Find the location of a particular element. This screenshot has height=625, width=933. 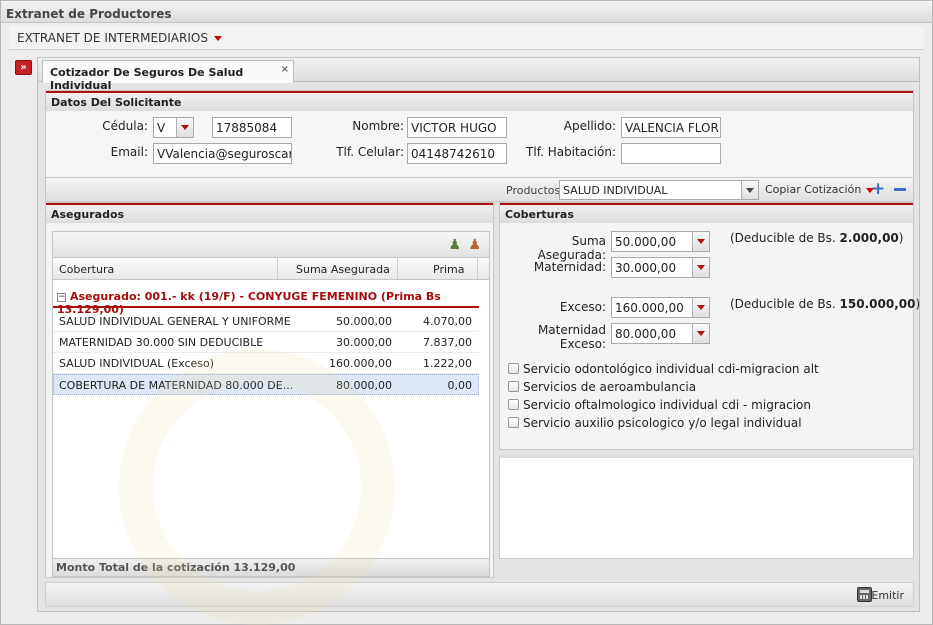

column-prima: Prima is located at coordinates (448, 269).